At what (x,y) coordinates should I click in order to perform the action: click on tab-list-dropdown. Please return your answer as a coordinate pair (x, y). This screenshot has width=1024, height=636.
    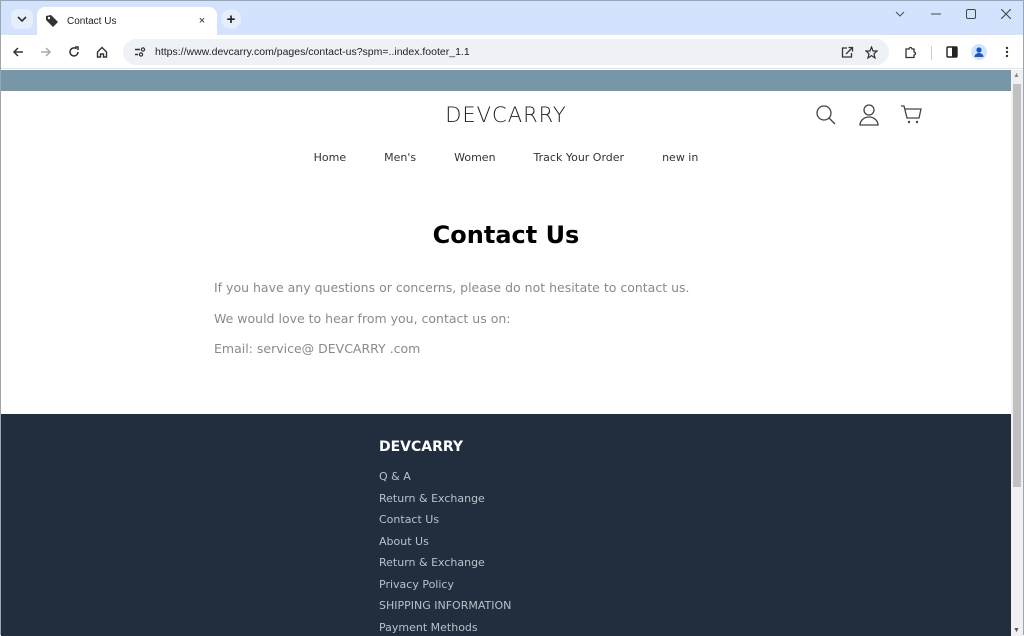
    Looking at the image, I should click on (900, 14).